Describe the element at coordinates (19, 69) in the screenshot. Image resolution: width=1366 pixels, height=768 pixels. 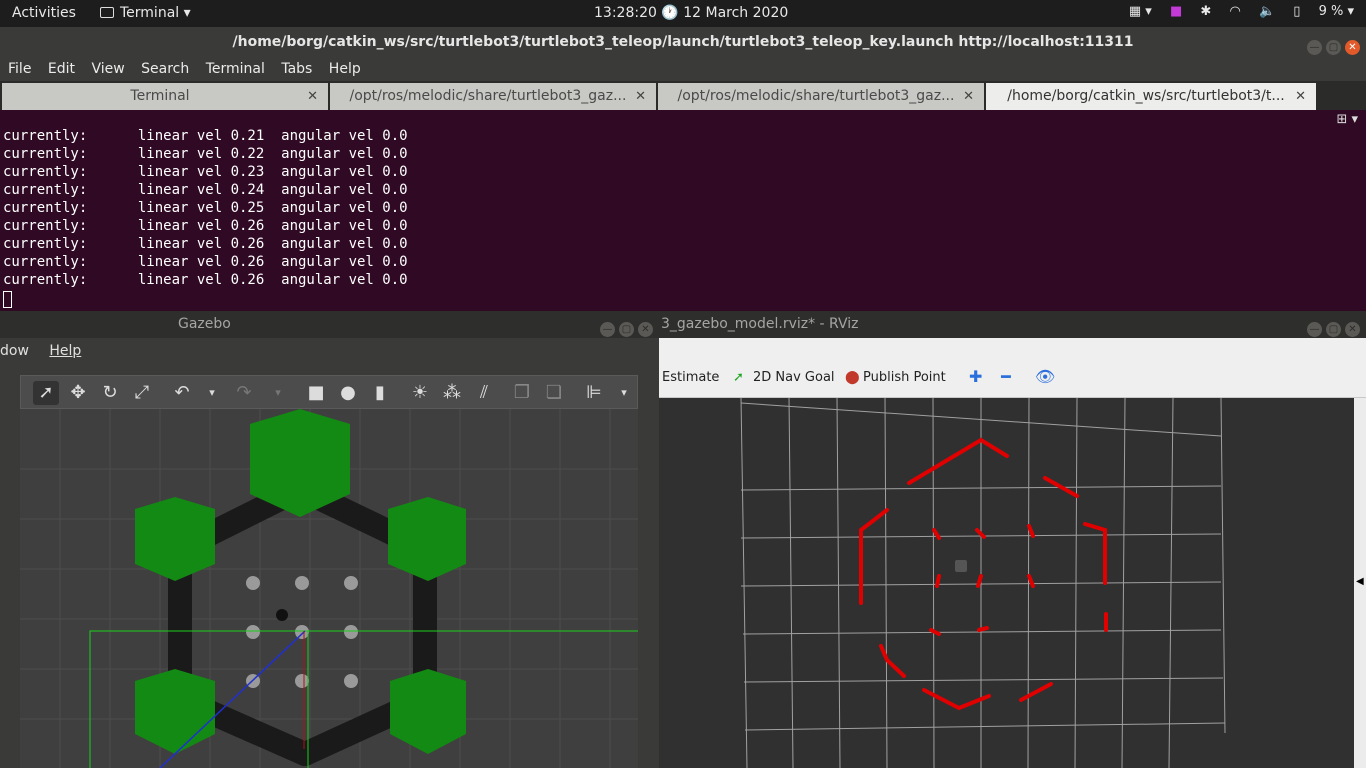
I see `menu-file: File` at that location.